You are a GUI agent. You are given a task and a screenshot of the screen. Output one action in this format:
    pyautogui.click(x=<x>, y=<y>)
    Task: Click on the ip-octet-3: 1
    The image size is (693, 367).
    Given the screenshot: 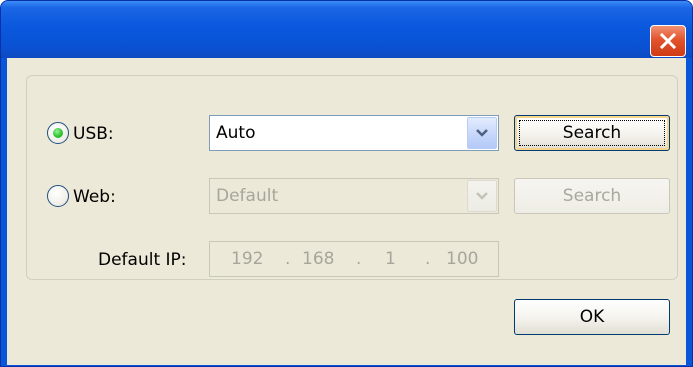 What is the action you would take?
    pyautogui.click(x=390, y=259)
    